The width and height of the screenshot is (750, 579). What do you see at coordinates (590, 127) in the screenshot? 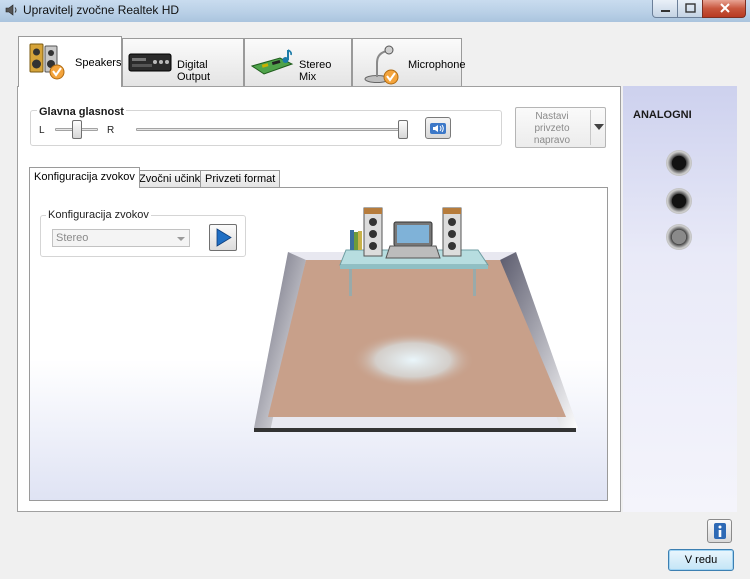
I see `split-separator` at bounding box center [590, 127].